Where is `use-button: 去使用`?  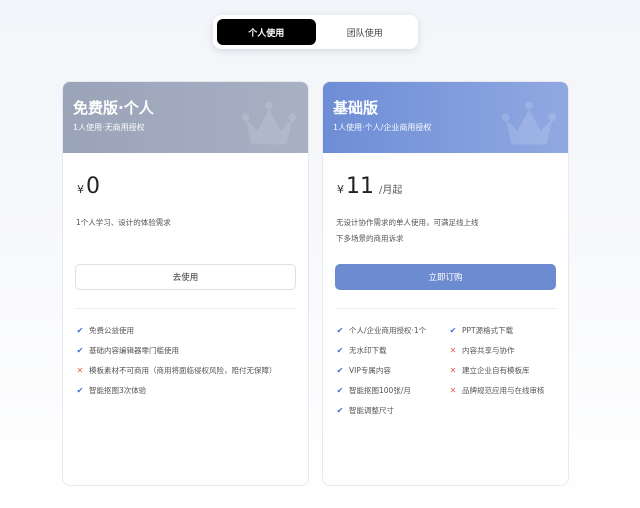
use-button: 去使用 is located at coordinates (185, 277).